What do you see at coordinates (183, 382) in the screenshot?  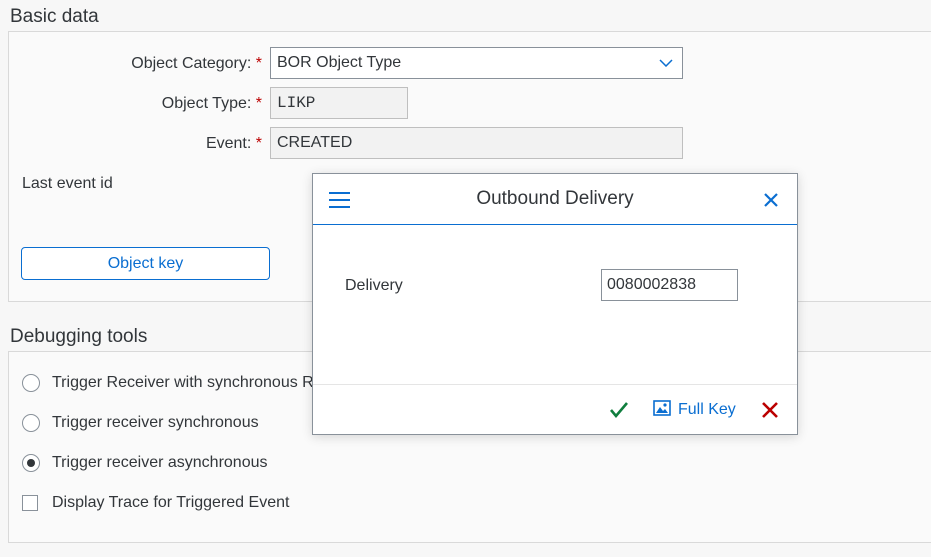 I see `radio-label: Trigger Receiver with synchronous R` at bounding box center [183, 382].